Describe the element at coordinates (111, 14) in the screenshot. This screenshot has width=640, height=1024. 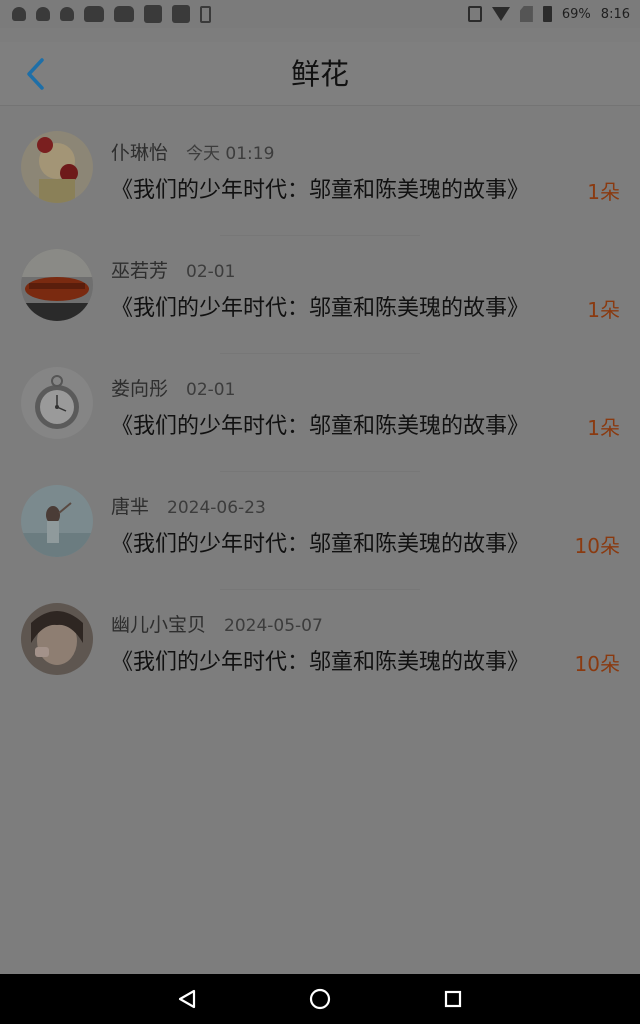
I see `notification-icons` at that location.